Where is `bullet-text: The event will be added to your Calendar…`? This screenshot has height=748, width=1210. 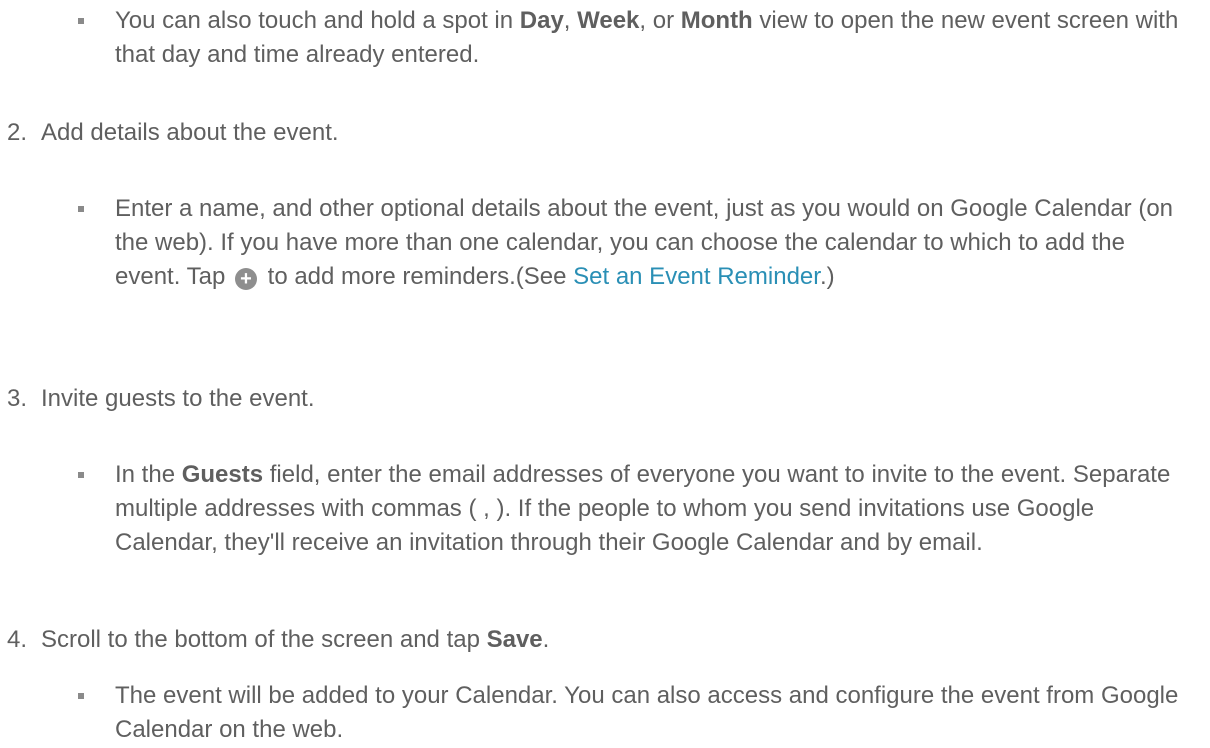 bullet-text: The event will be added to your Calendar… is located at coordinates (651, 713).